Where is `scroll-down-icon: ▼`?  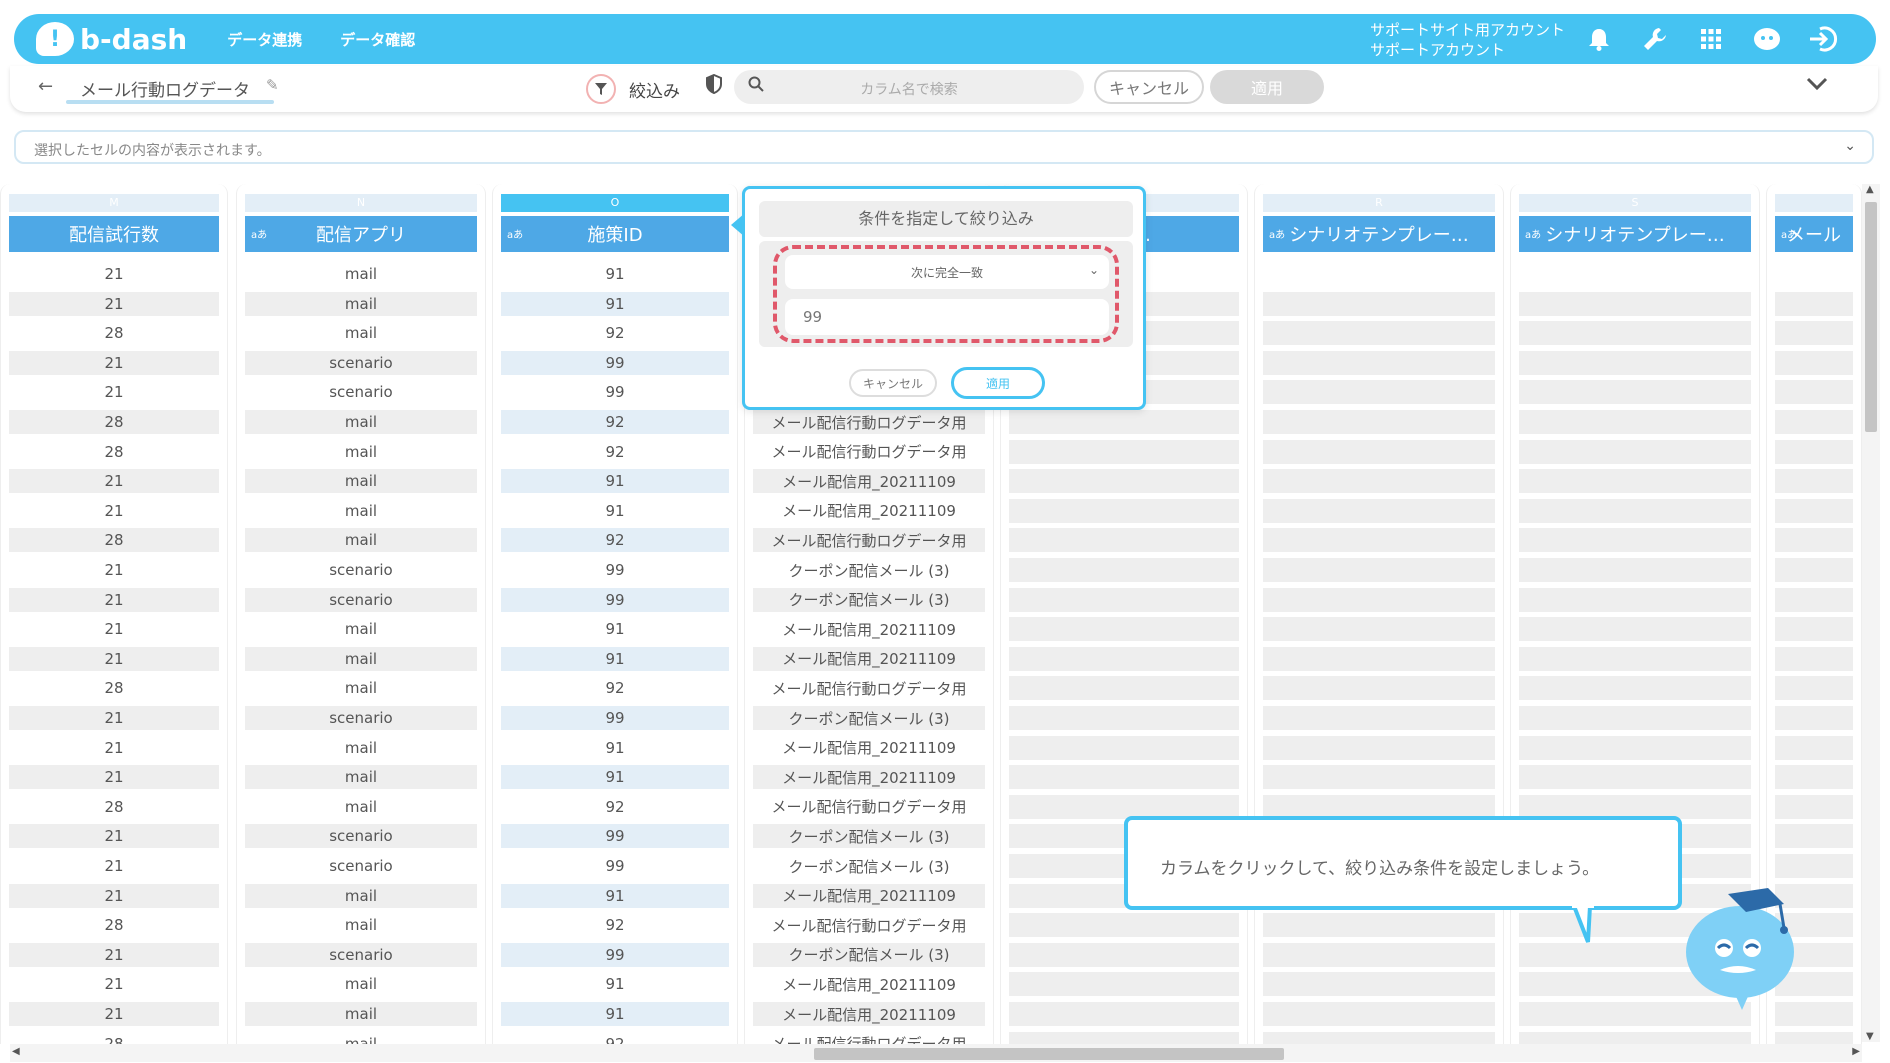
scroll-down-icon: ▼ is located at coordinates (1870, 1036).